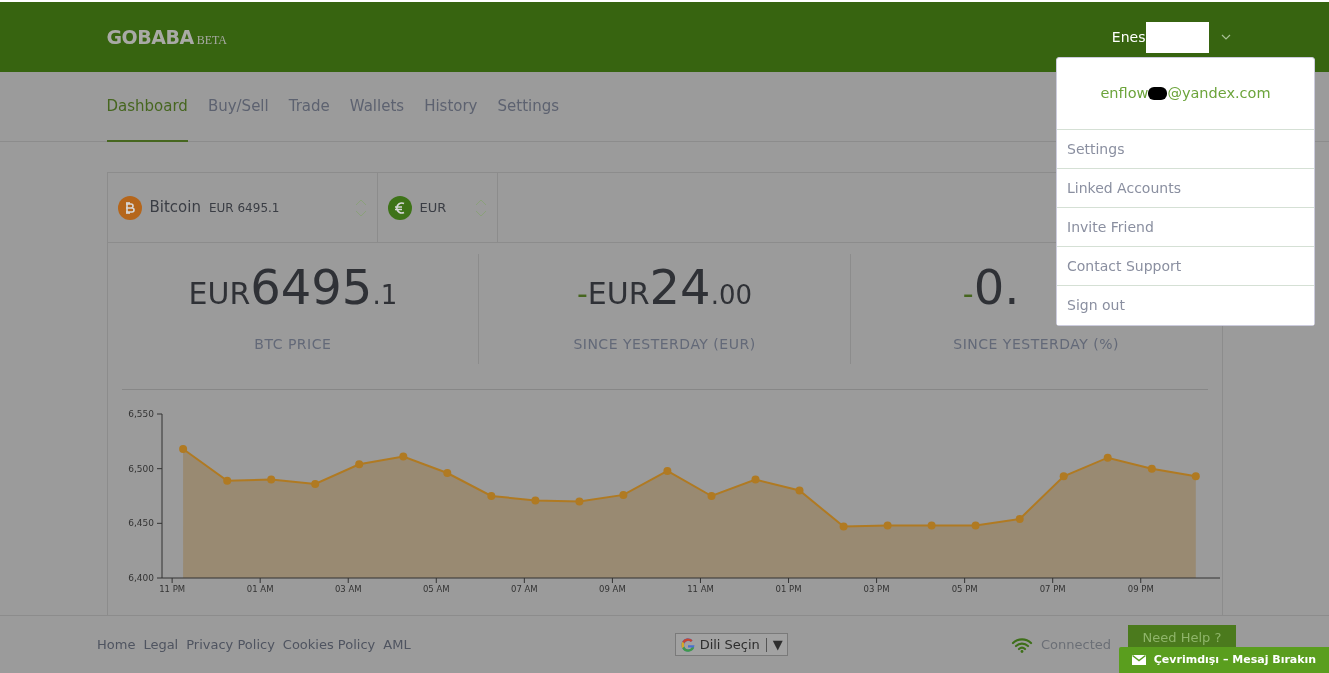 This screenshot has width=1329, height=673. I want to click on y-tick-label: 6,400, so click(140, 578).